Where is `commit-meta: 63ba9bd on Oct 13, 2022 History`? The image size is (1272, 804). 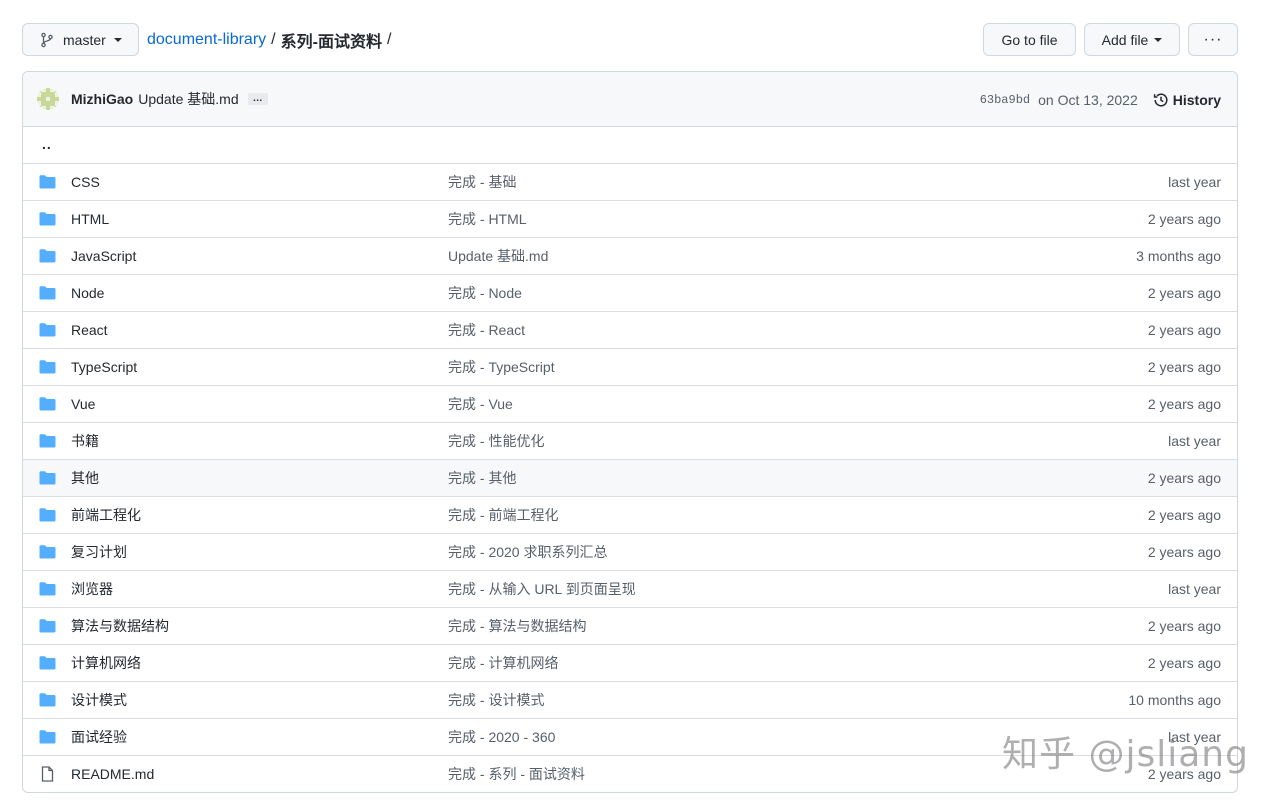 commit-meta: 63ba9bd on Oct 13, 2022 History is located at coordinates (1100, 99).